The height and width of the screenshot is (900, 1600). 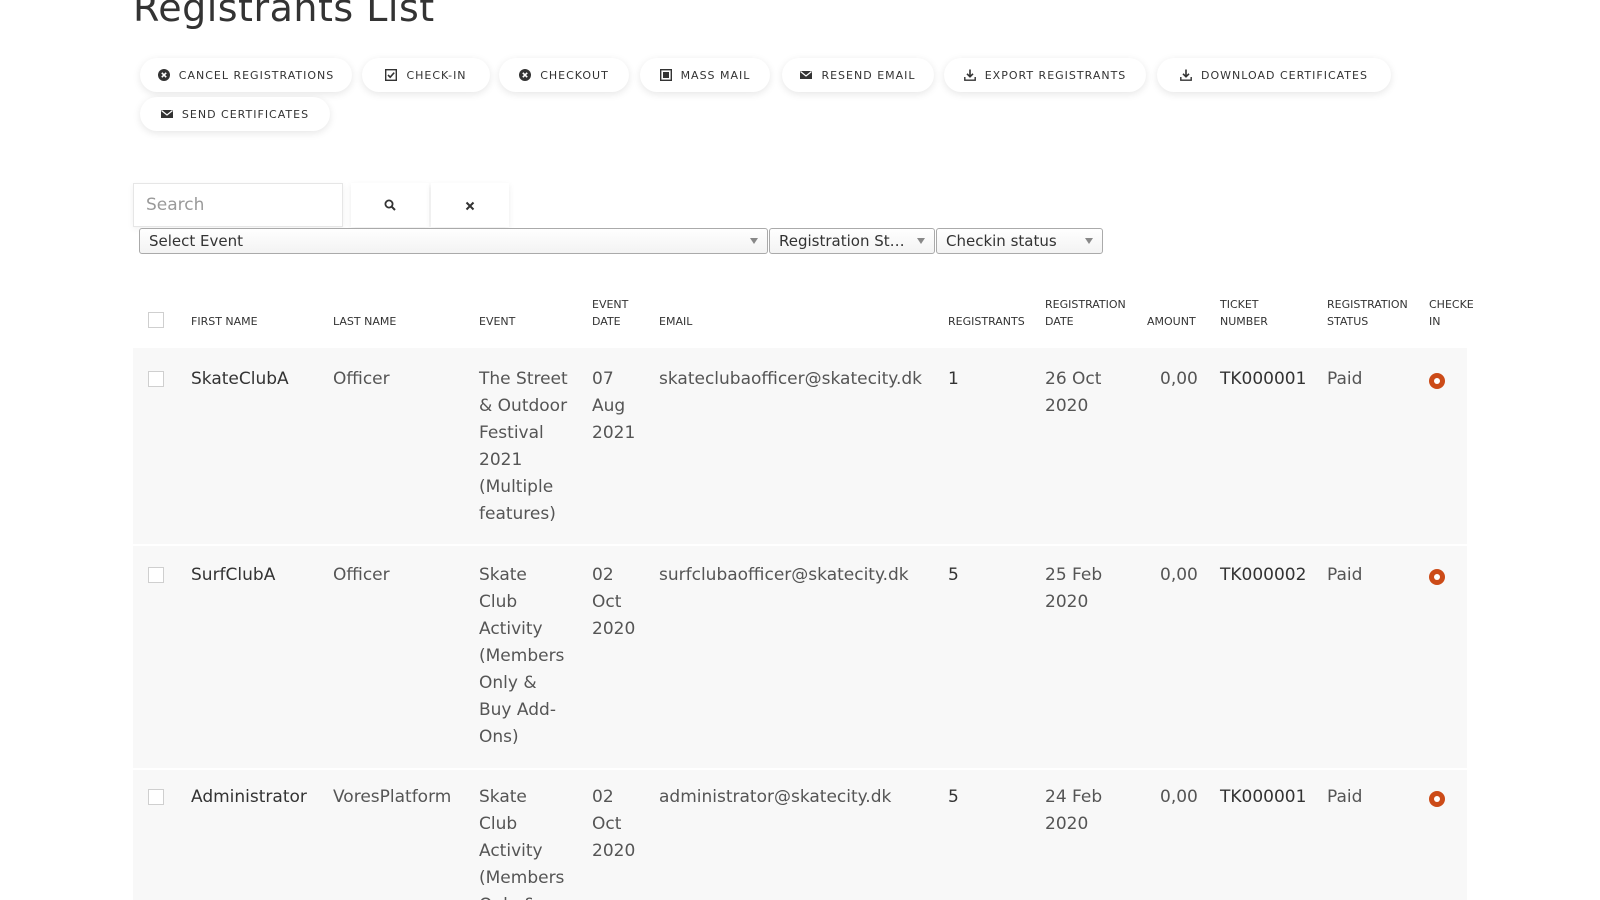 What do you see at coordinates (1019, 241) in the screenshot?
I see `checkin-status-select: Checkin status` at bounding box center [1019, 241].